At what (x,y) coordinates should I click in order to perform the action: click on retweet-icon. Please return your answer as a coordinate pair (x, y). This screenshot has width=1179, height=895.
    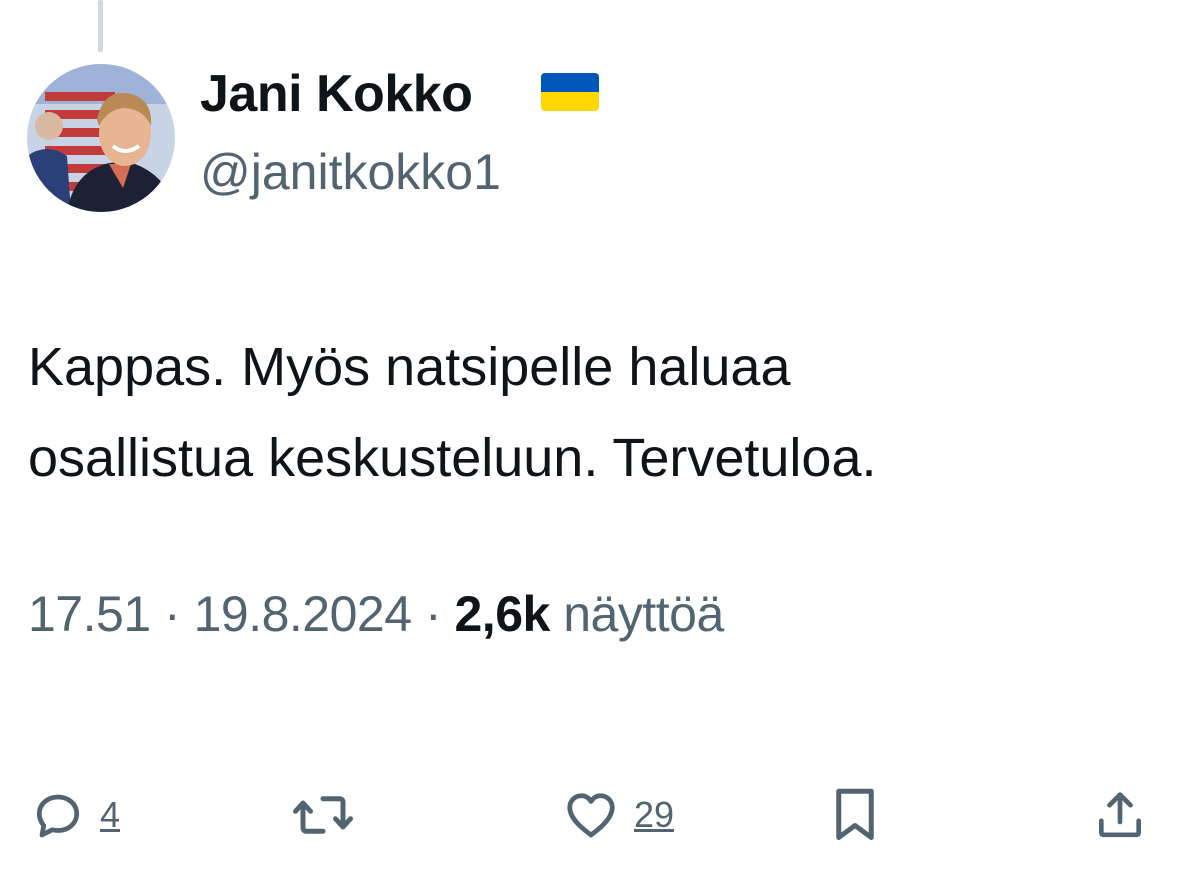
    Looking at the image, I should click on (323, 815).